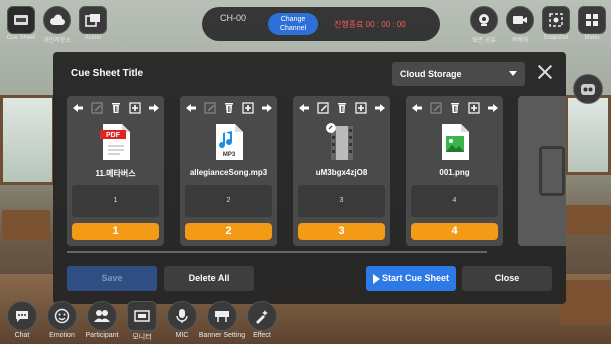 This screenshot has width=611, height=344. What do you see at coordinates (182, 335) in the screenshot?
I see `mic-label: MIC` at bounding box center [182, 335].